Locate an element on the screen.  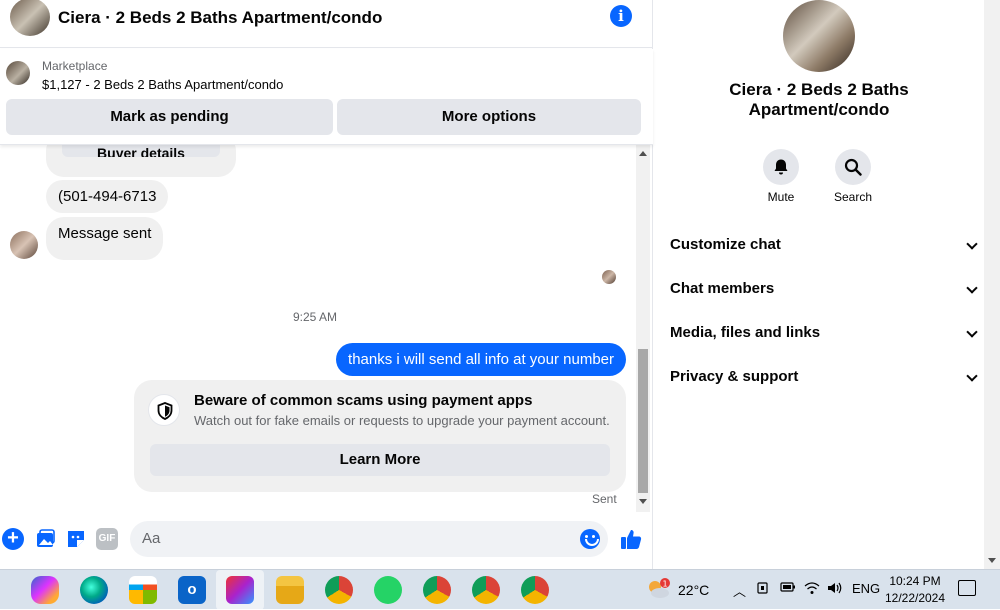
shield-icon is located at coordinates (164, 410).